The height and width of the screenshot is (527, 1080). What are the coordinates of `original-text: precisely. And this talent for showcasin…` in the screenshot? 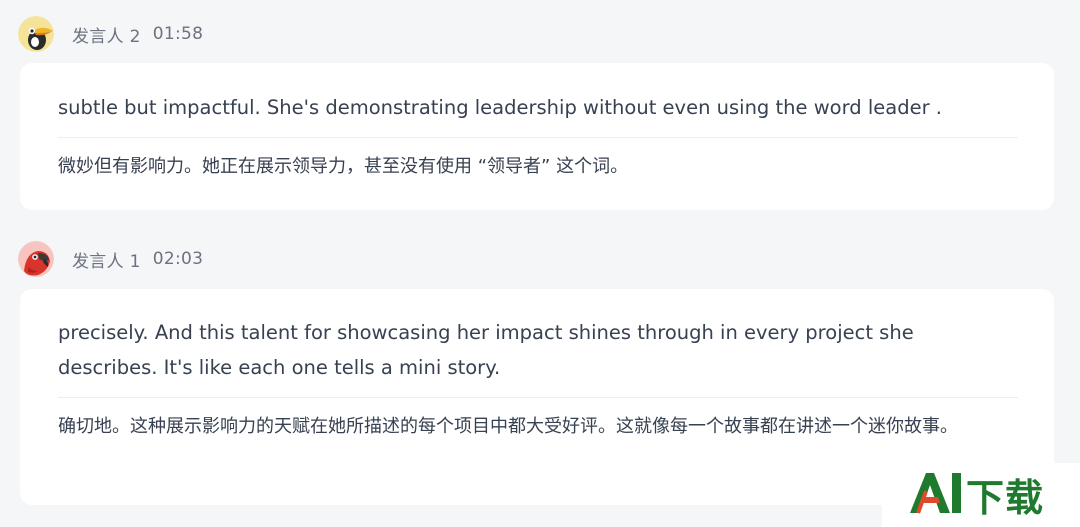 It's located at (486, 350).